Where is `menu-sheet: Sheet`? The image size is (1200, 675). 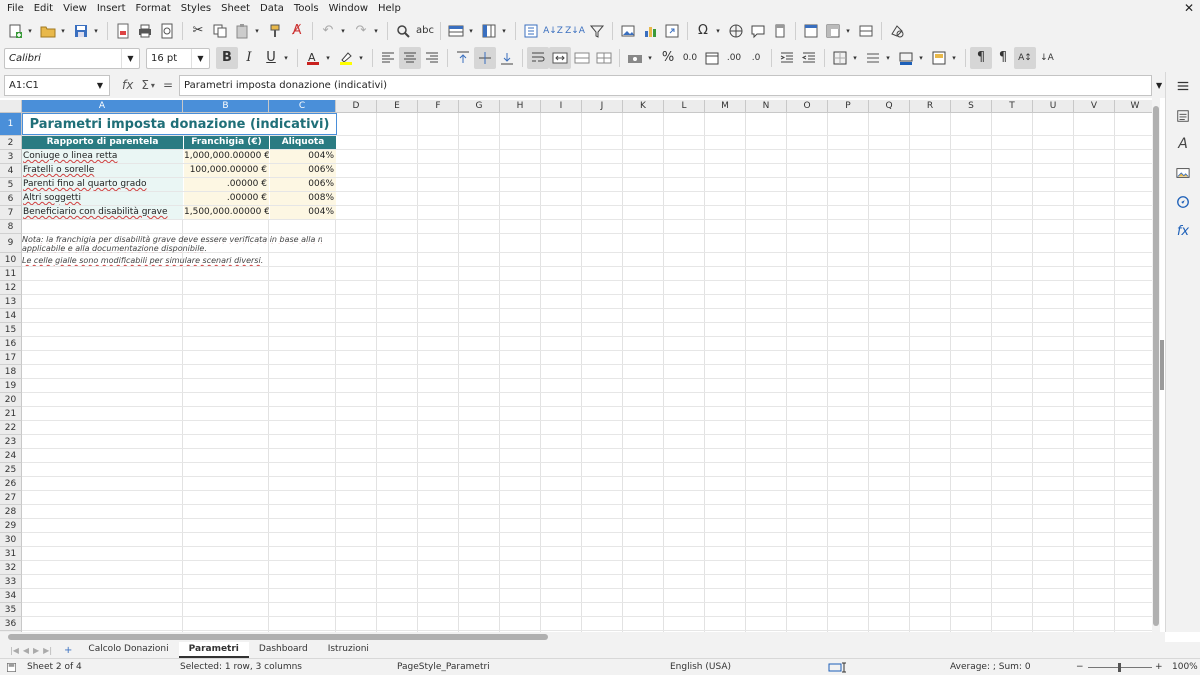
menu-sheet: Sheet is located at coordinates (235, 8).